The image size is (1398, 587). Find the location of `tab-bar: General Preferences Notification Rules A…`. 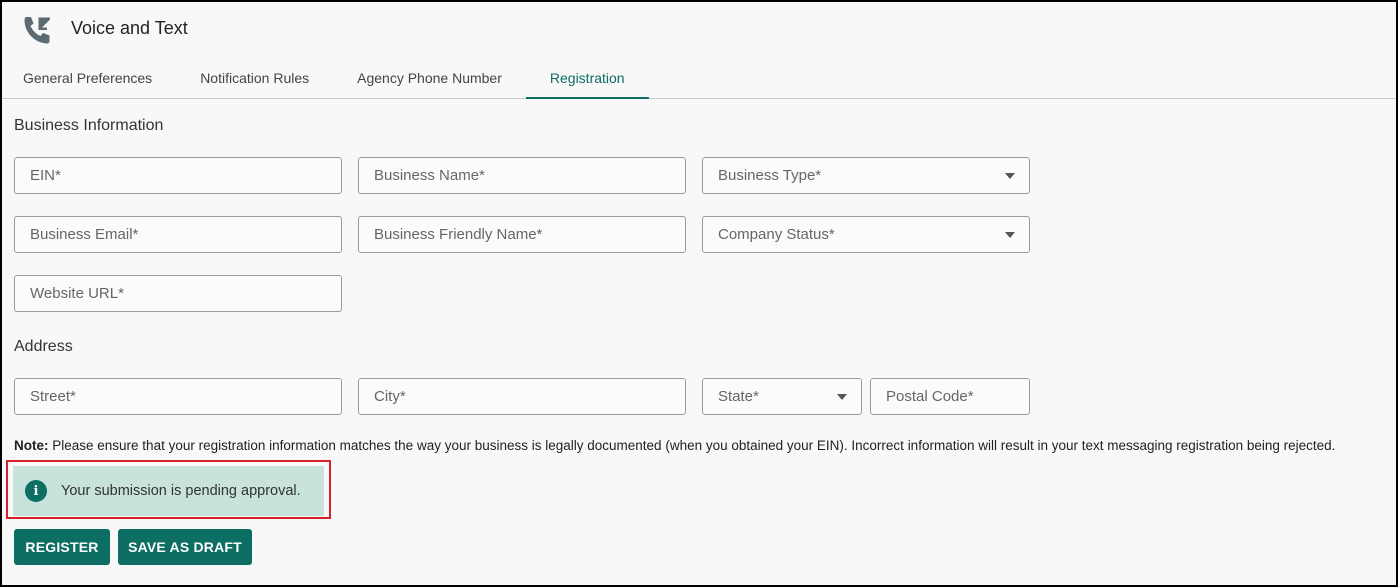

tab-bar: General Preferences Notification Rules A… is located at coordinates (325, 78).